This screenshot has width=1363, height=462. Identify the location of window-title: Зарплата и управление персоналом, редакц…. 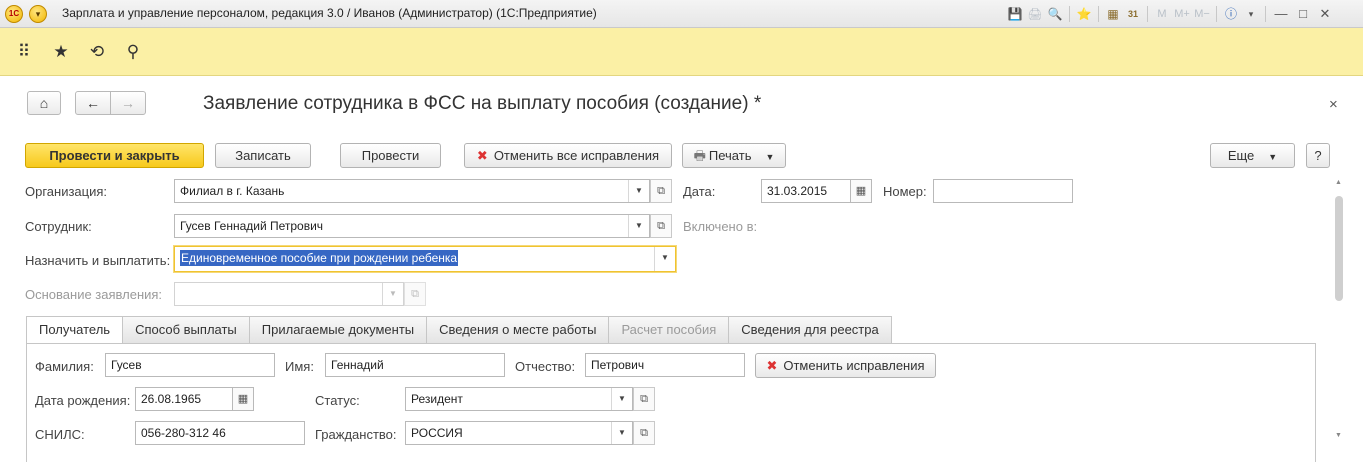
(329, 13).